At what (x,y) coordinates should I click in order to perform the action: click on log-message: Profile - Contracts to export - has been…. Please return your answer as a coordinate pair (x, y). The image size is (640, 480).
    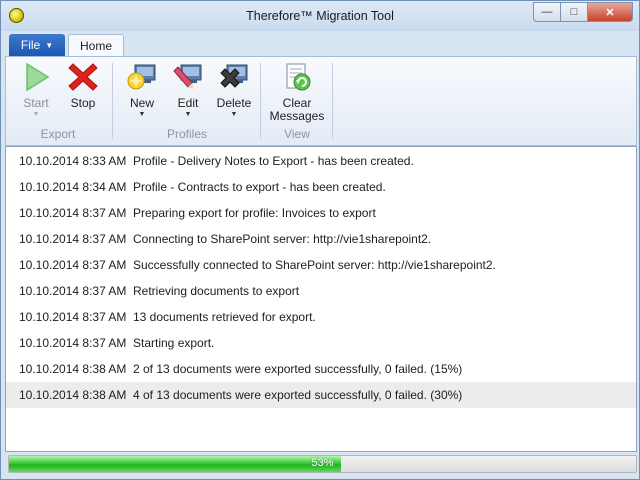
    Looking at the image, I should click on (259, 187).